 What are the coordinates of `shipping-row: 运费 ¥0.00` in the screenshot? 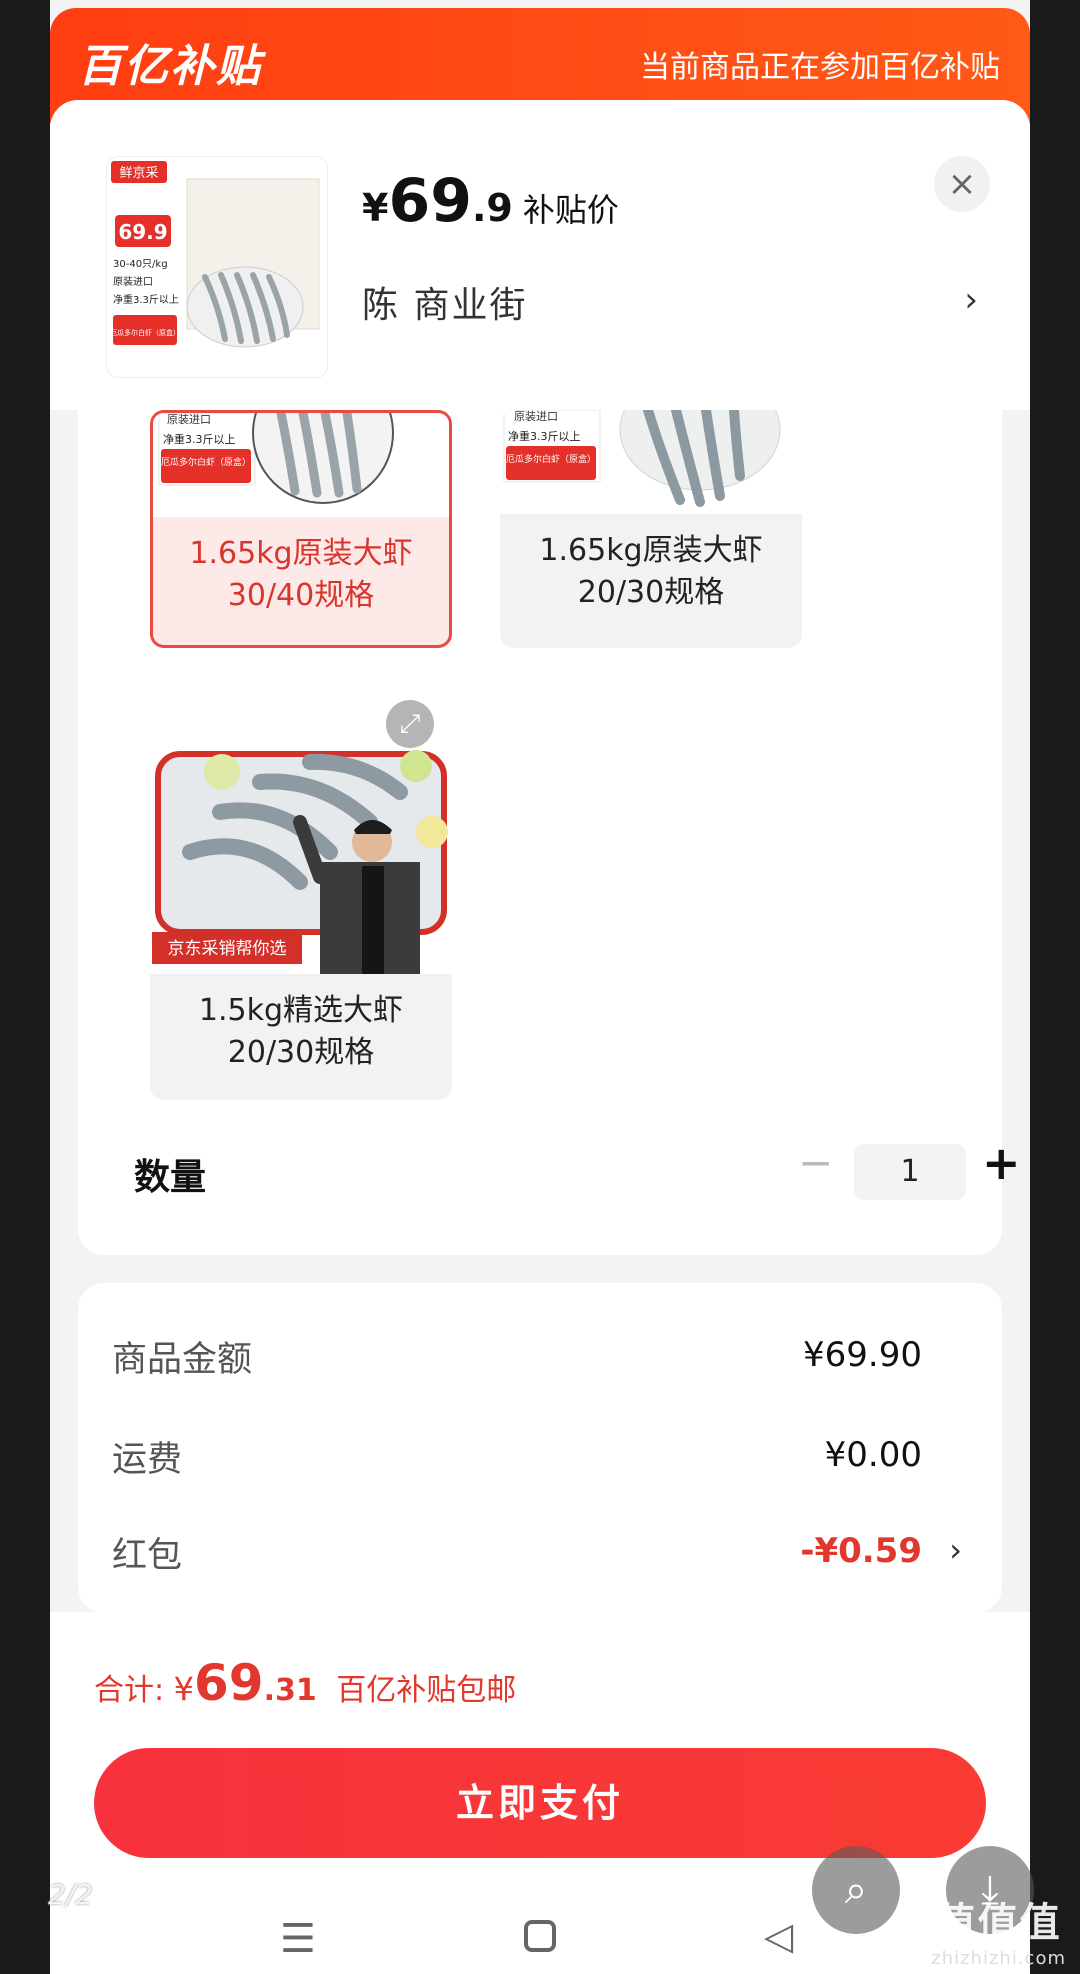 It's located at (537, 1461).